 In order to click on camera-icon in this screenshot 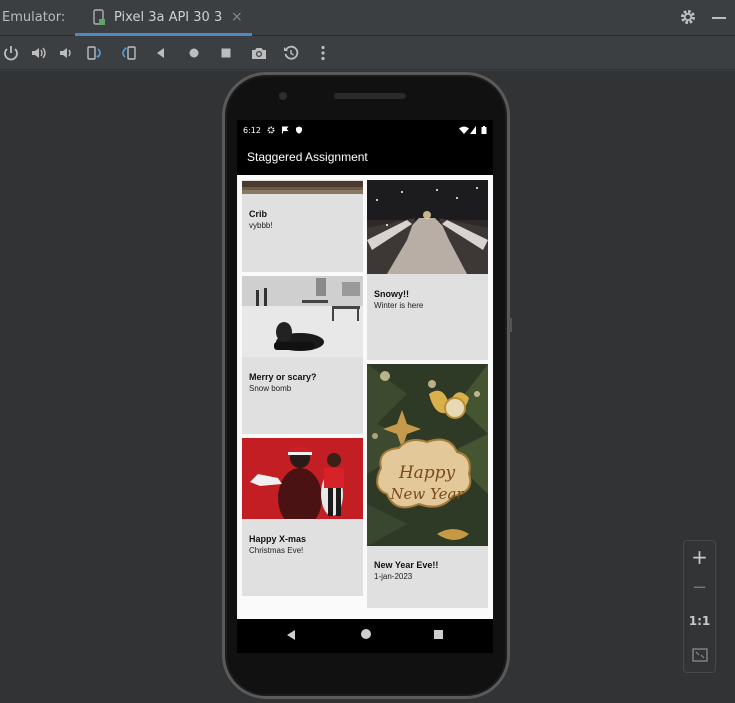, I will do `click(259, 53)`.